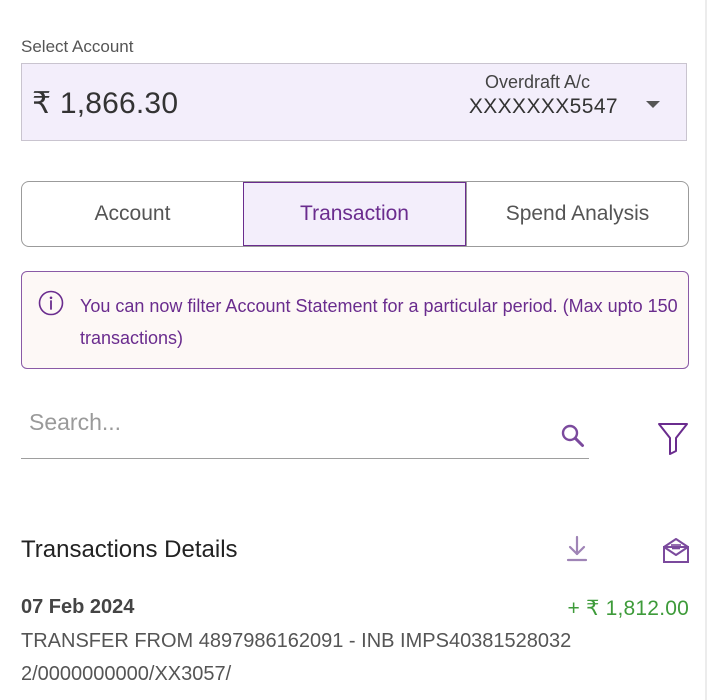 Image resolution: width=707 pixels, height=700 pixels. I want to click on tab-account: Account, so click(132, 214).